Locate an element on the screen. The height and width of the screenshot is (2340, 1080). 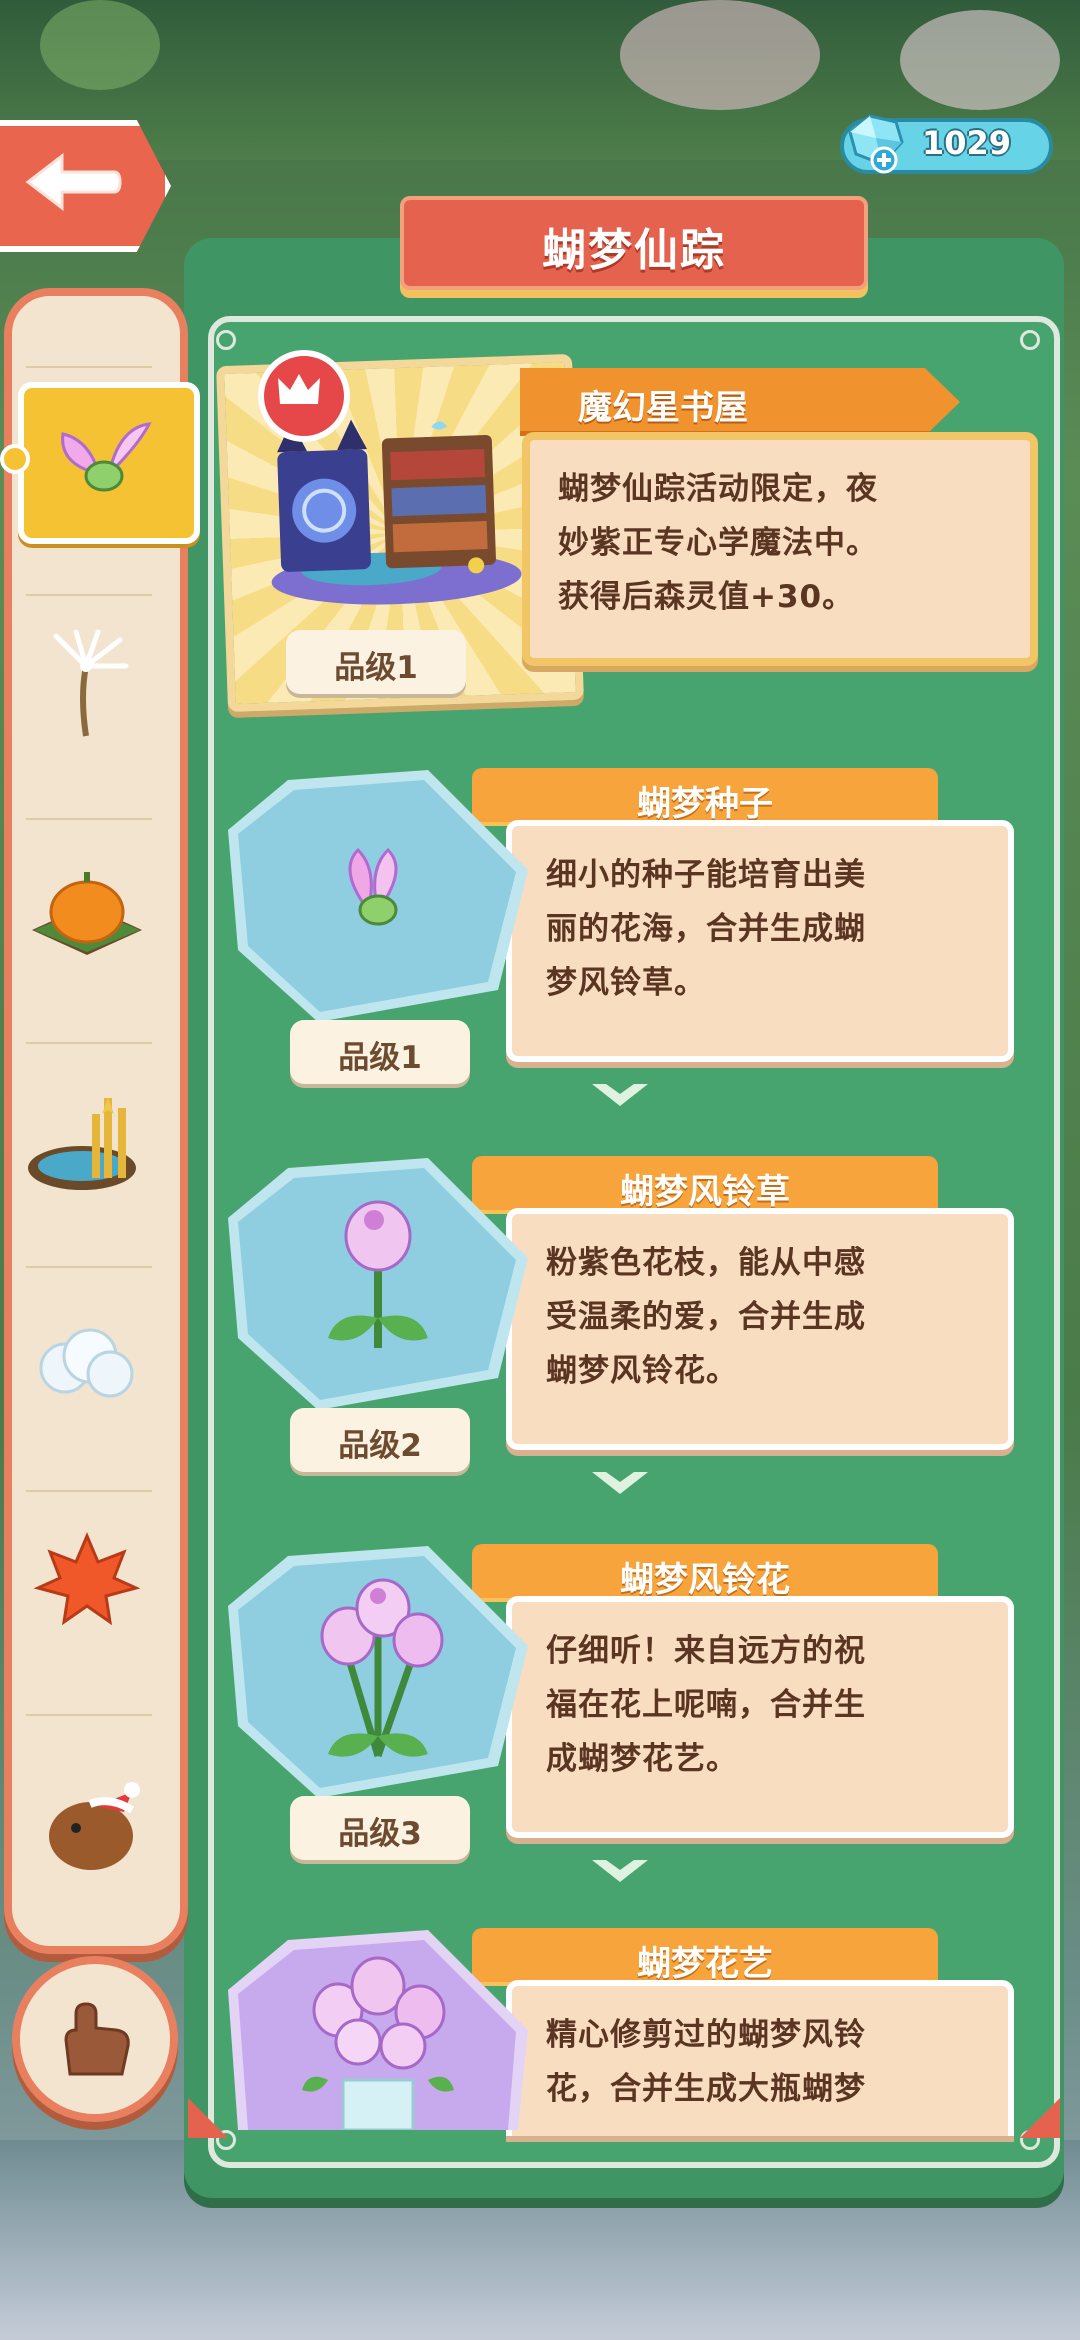
sidebar-item-cotton is located at coordinates (86, 1358).